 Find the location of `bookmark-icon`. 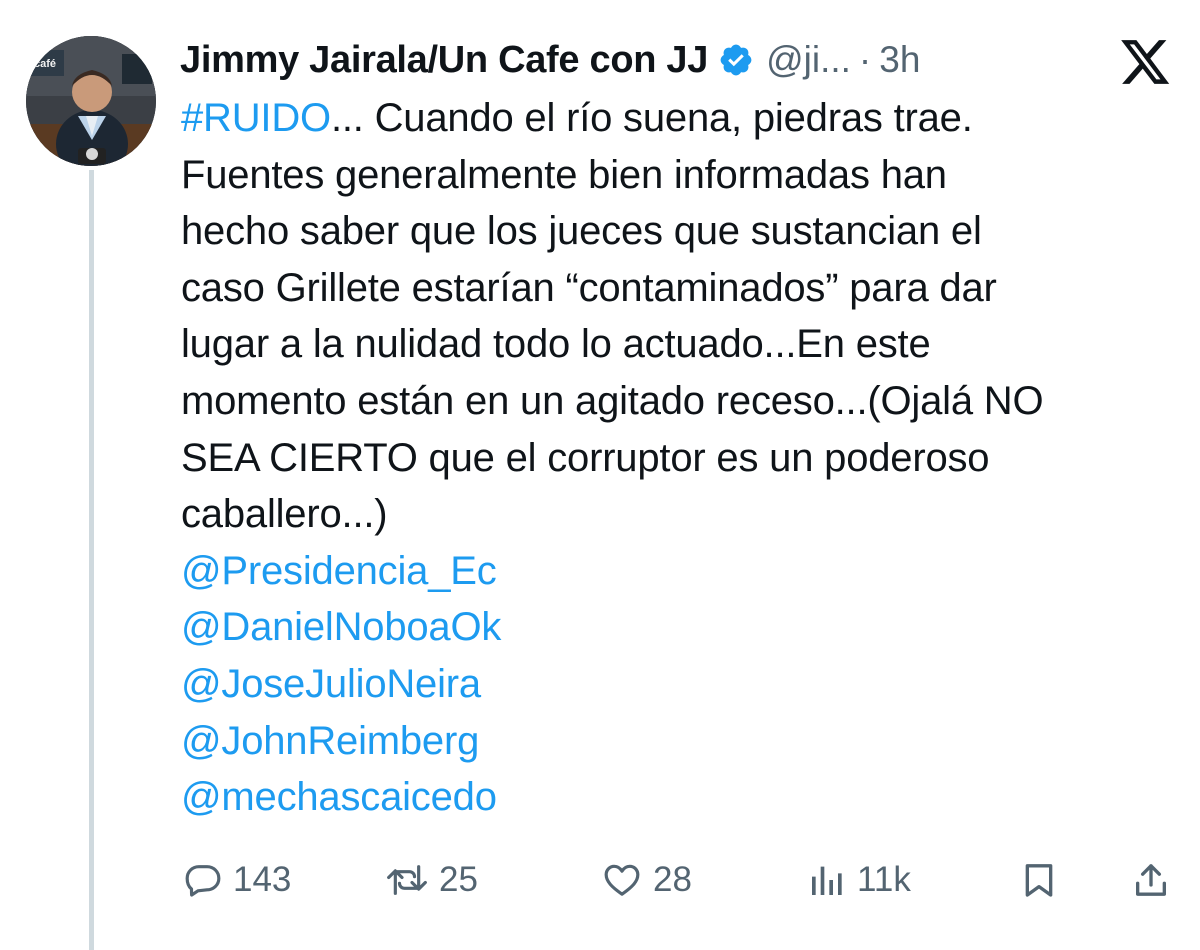

bookmark-icon is located at coordinates (1039, 880).